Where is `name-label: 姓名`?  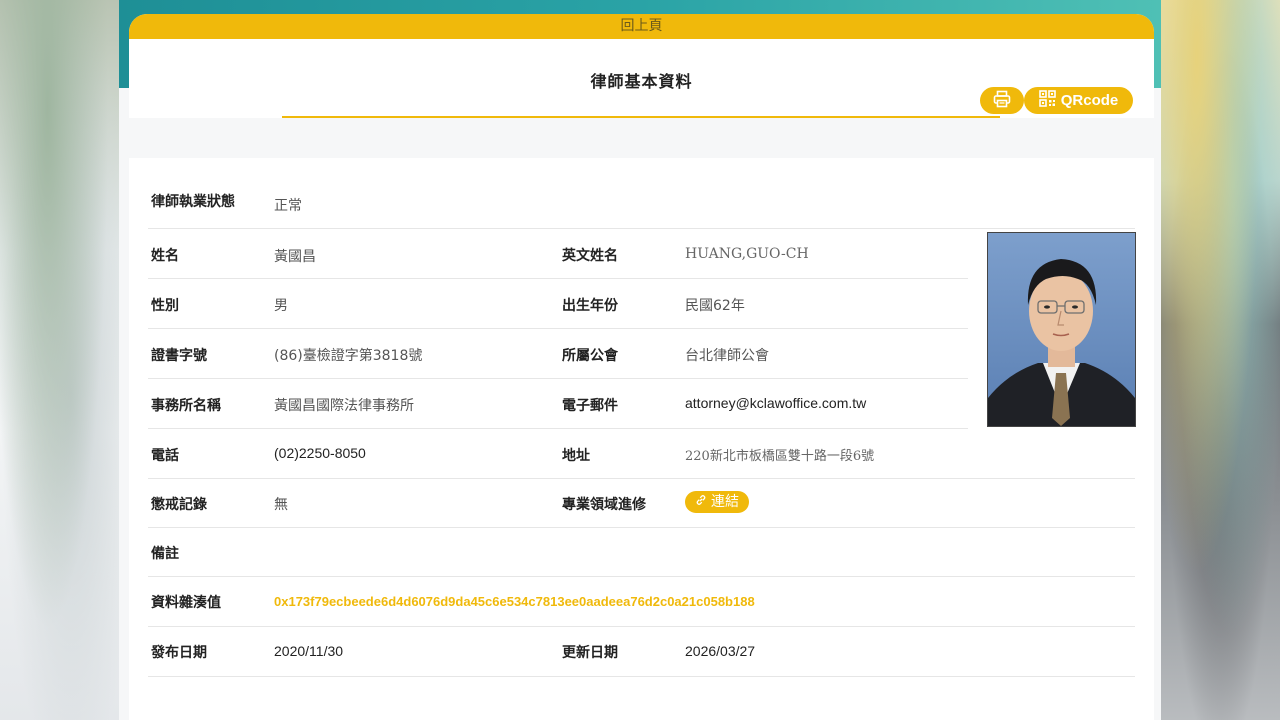 name-label: 姓名 is located at coordinates (165, 256).